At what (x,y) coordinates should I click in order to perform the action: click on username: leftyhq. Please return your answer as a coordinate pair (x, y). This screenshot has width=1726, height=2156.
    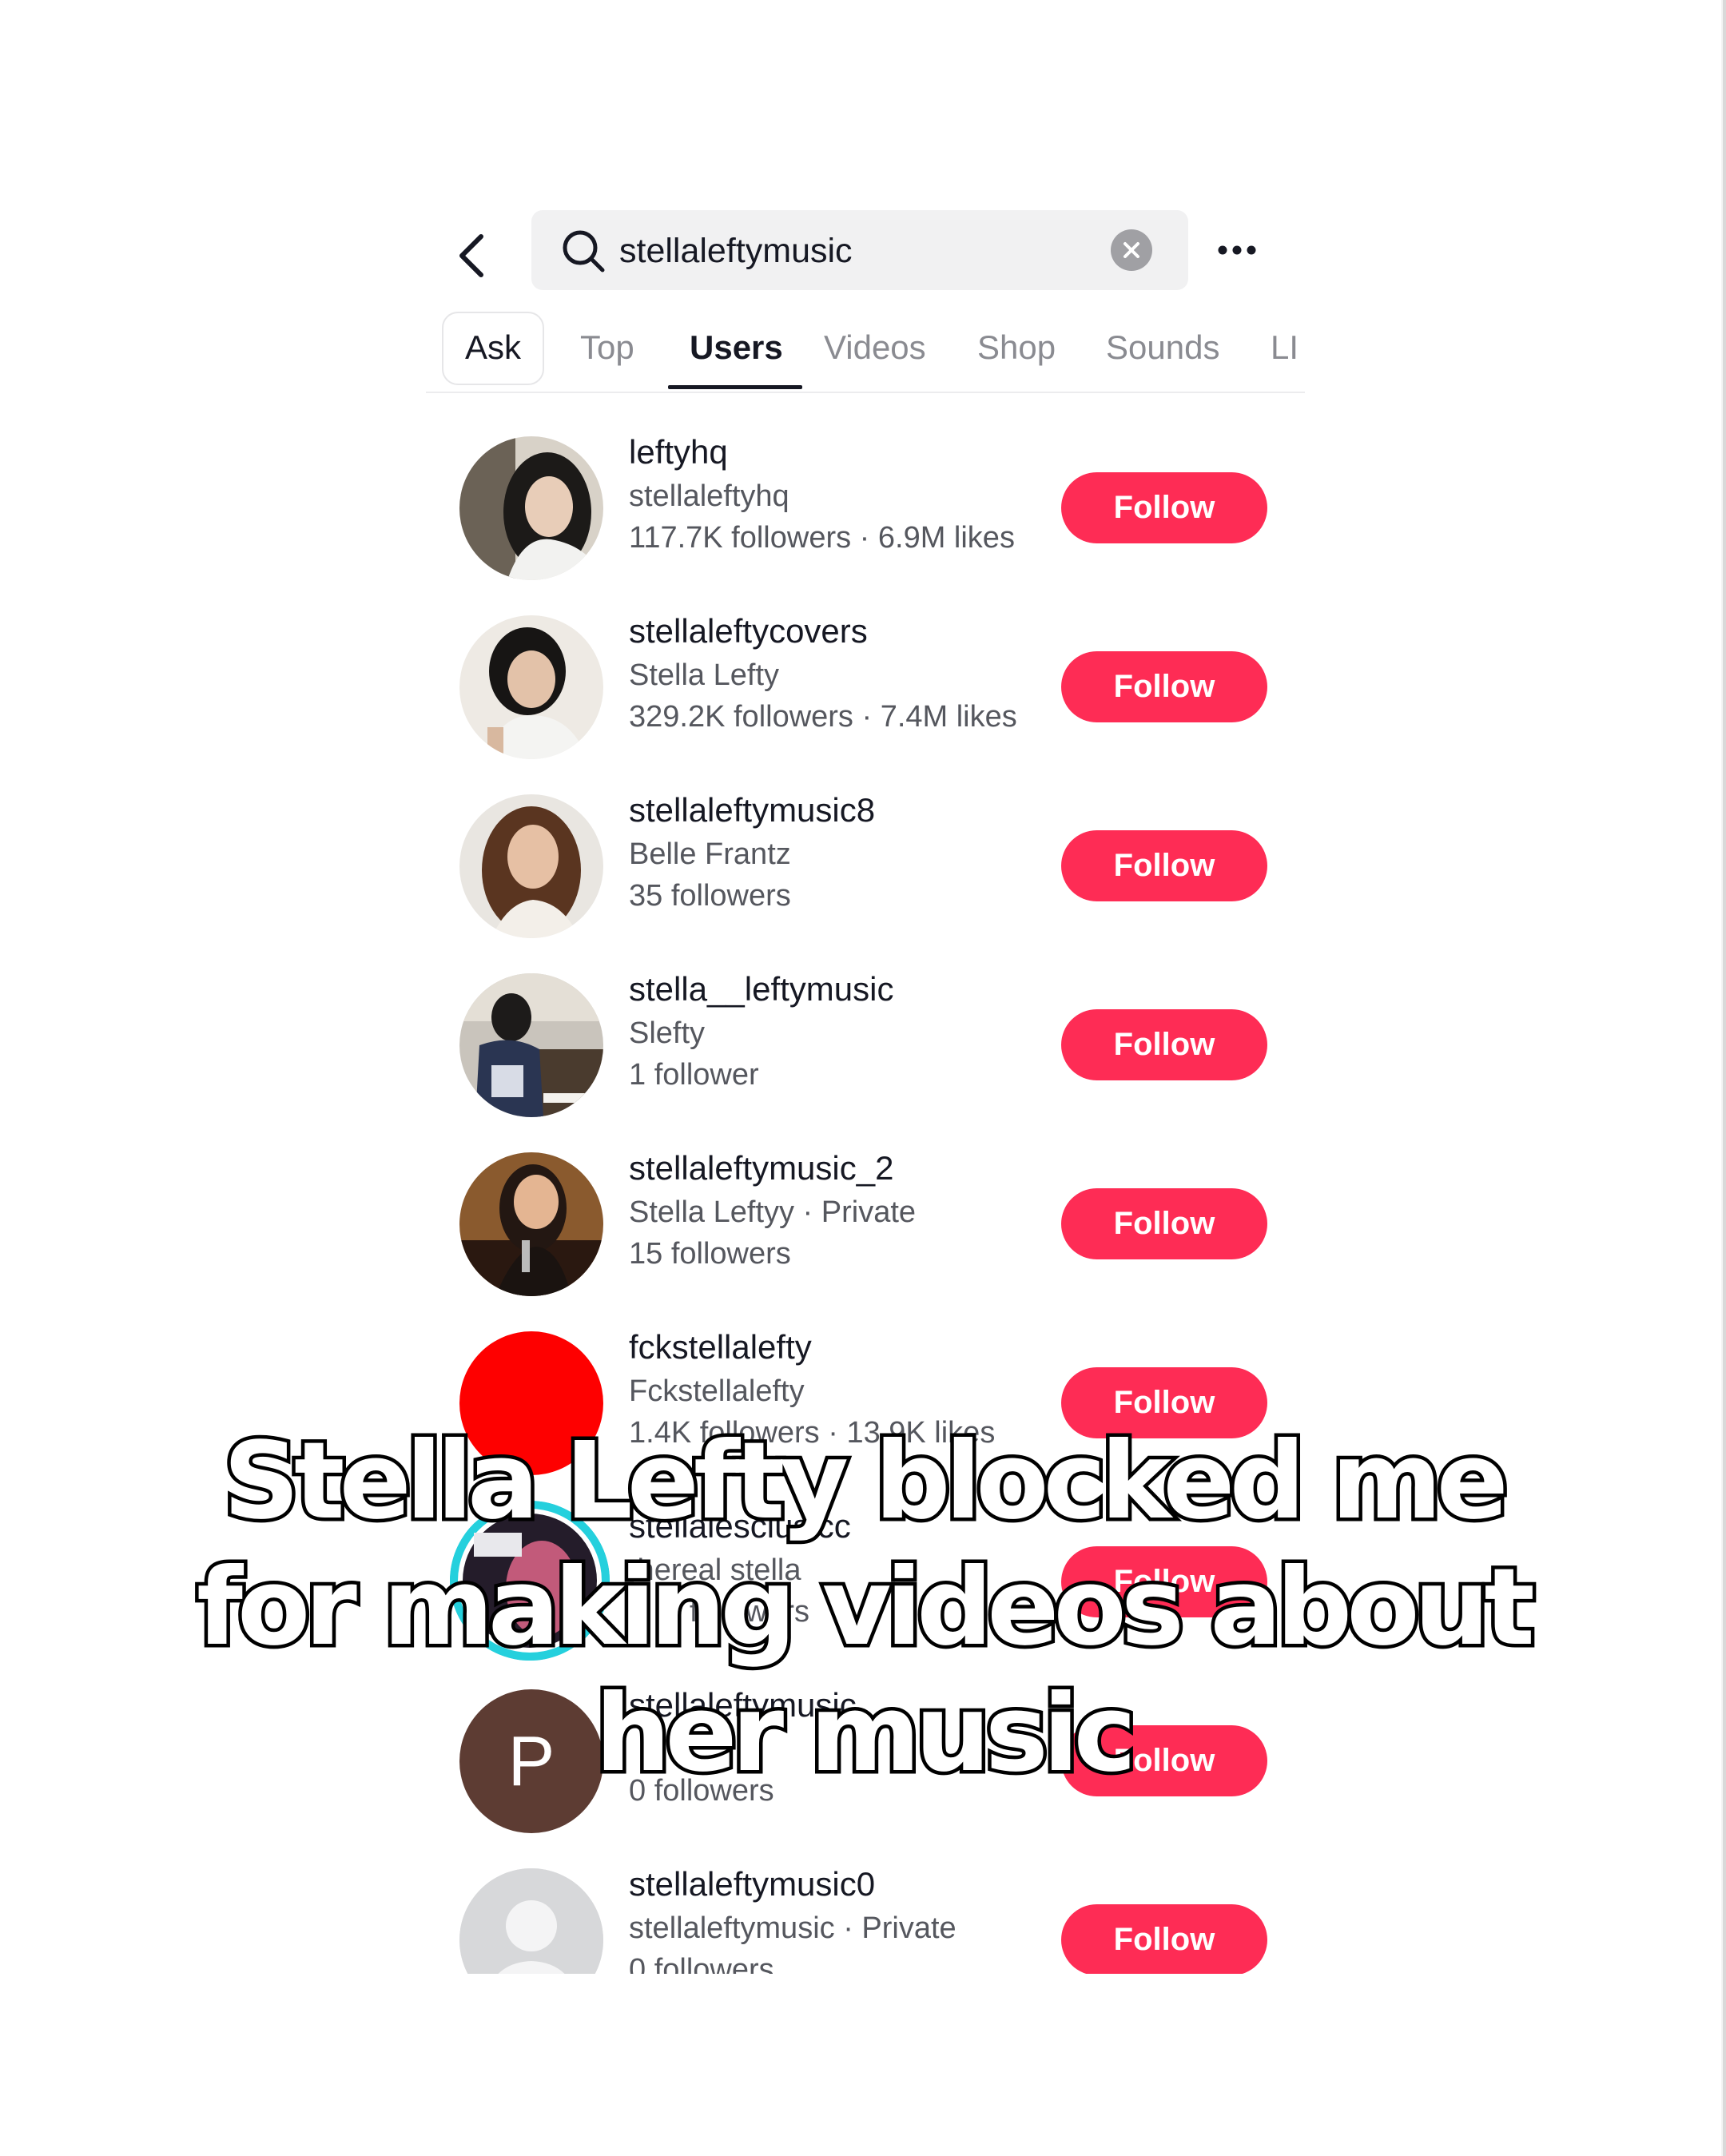
    Looking at the image, I should click on (678, 453).